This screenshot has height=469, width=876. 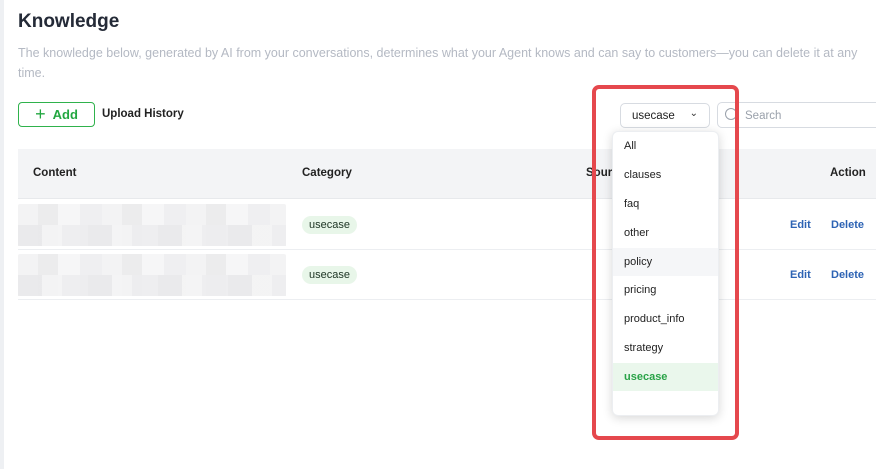 I want to click on add-button-label: Add, so click(x=65, y=114).